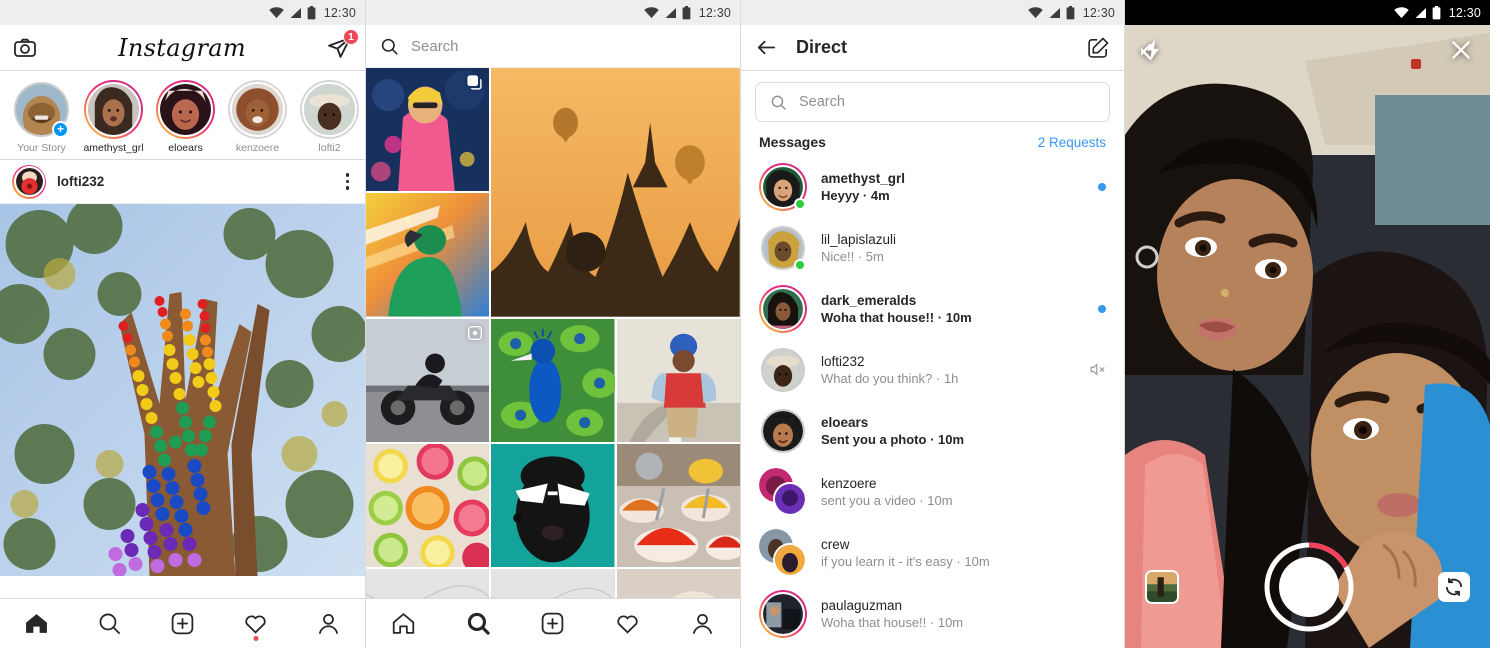 The image size is (1500, 648). What do you see at coordinates (1154, 50) in the screenshot?
I see `flash-off-icon` at bounding box center [1154, 50].